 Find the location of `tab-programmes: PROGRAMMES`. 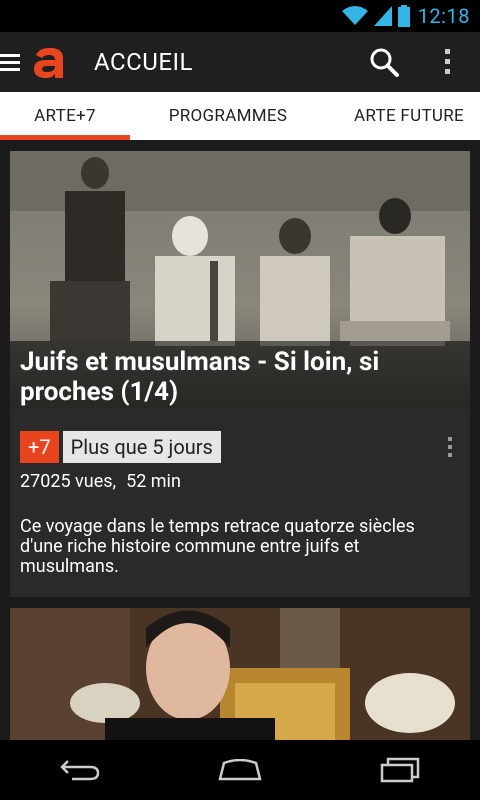

tab-programmes: PROGRAMMES is located at coordinates (228, 116).